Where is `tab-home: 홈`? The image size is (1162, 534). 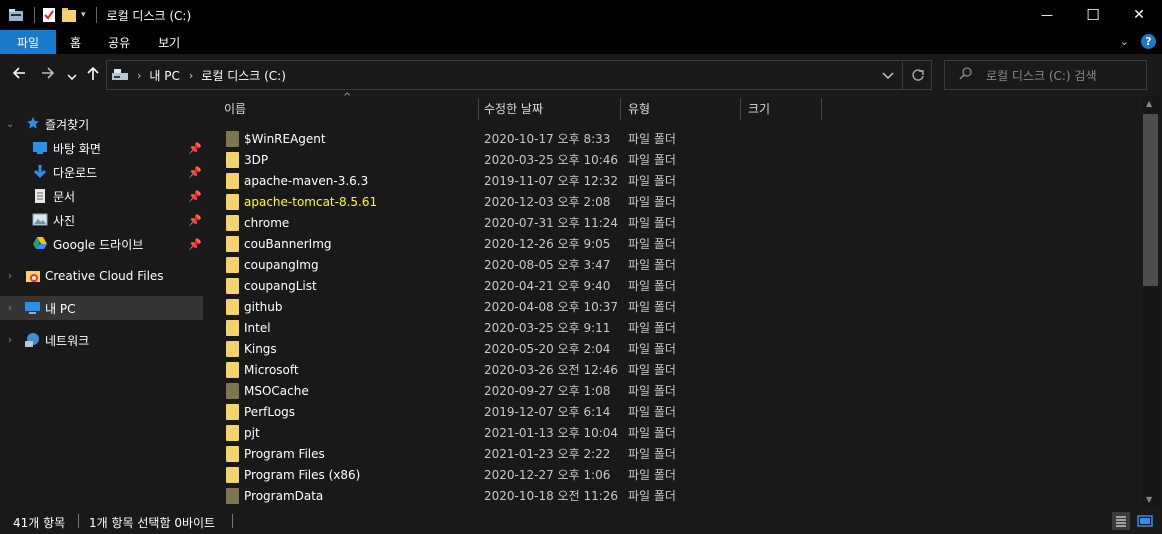 tab-home: 홈 is located at coordinates (75, 42).